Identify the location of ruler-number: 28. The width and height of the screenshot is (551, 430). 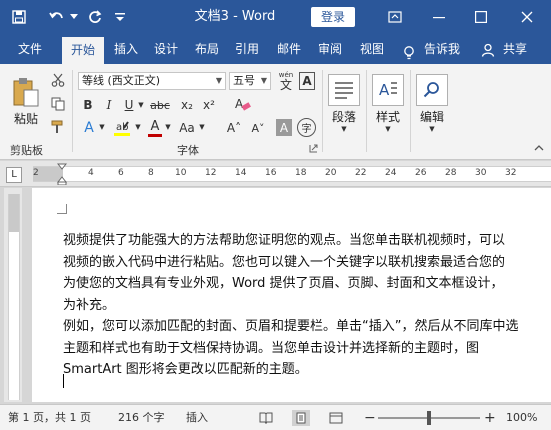
(451, 173).